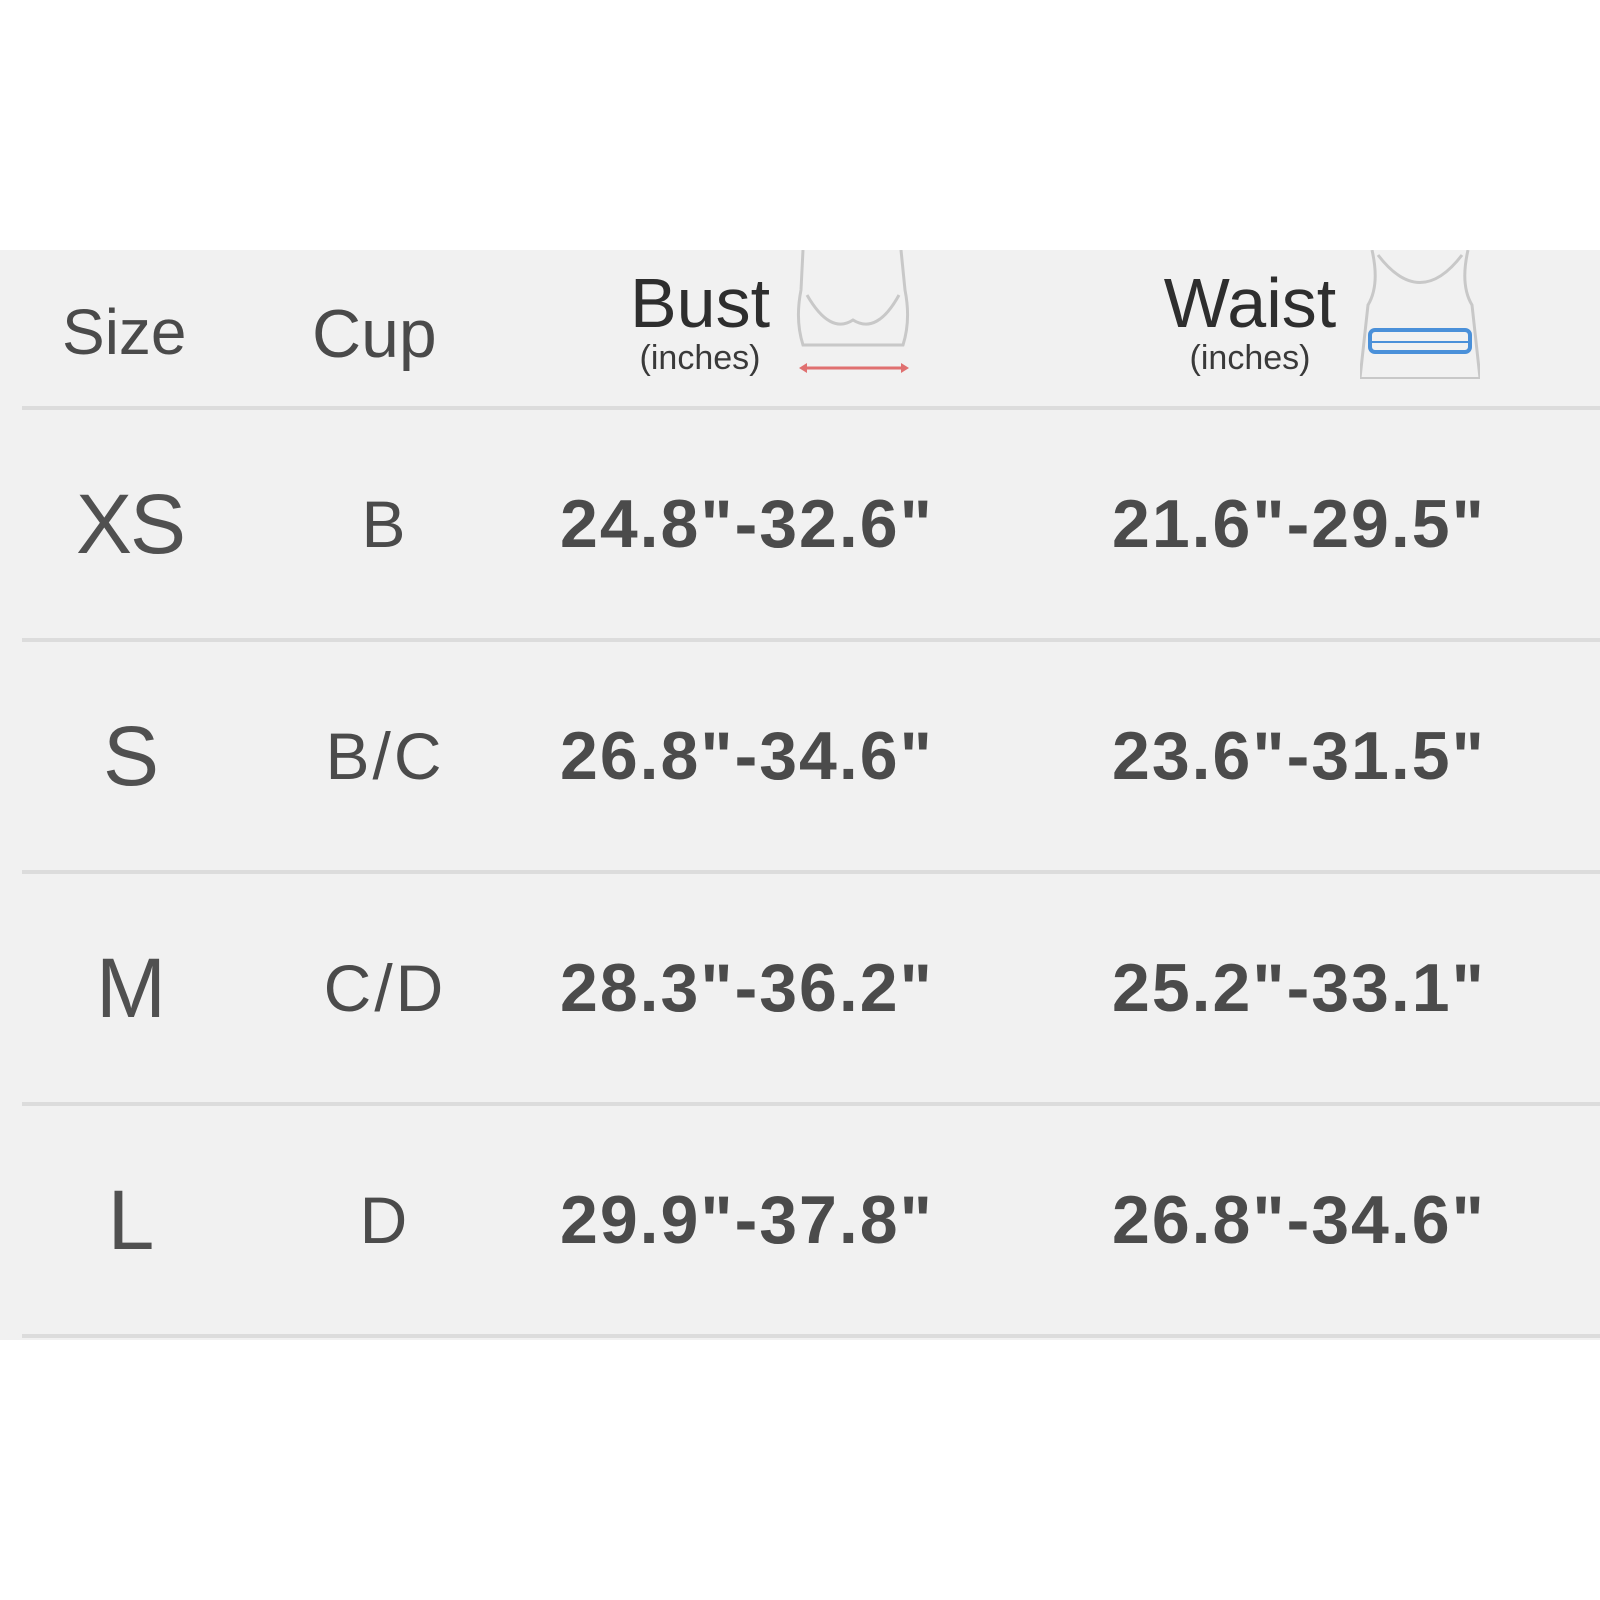 This screenshot has width=1600, height=1600. Describe the element at coordinates (385, 988) in the screenshot. I see `cup-cell: C/D` at that location.